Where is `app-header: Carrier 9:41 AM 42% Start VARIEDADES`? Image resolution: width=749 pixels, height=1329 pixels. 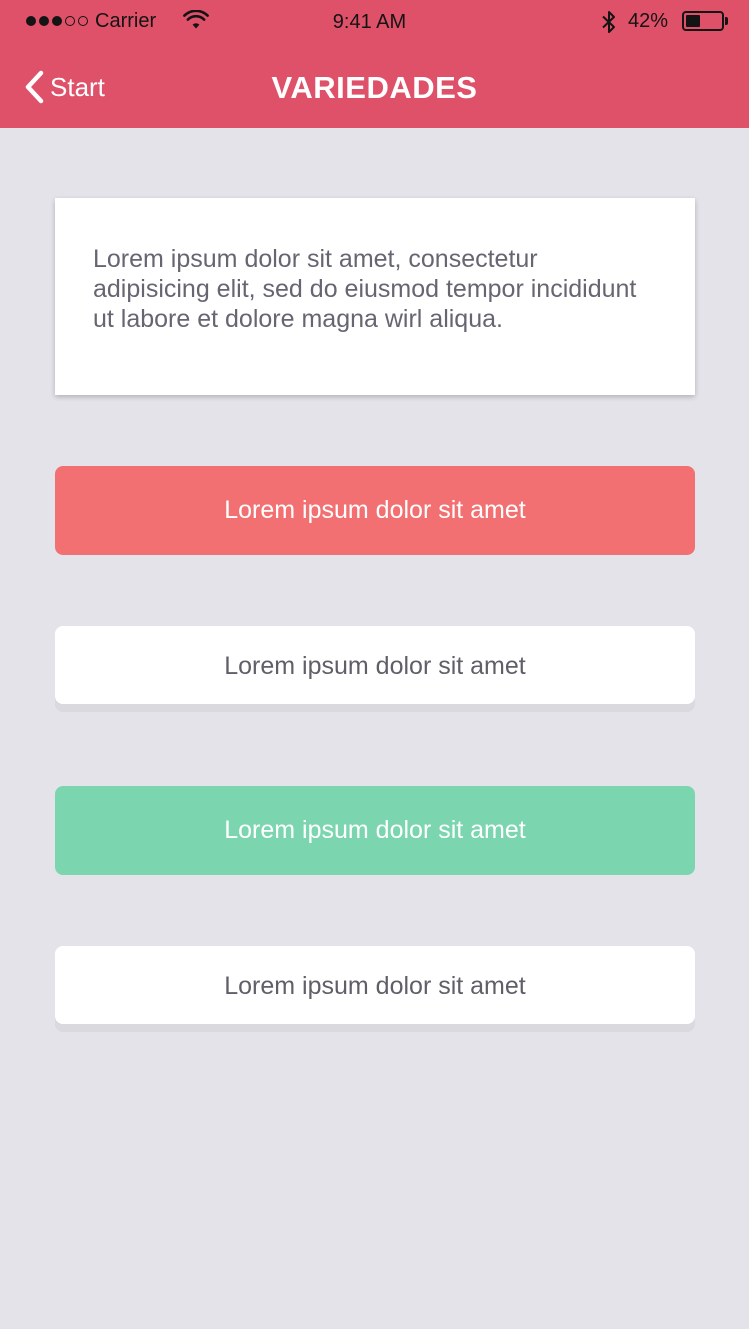 app-header: Carrier 9:41 AM 42% Start VARIEDADES is located at coordinates (374, 64).